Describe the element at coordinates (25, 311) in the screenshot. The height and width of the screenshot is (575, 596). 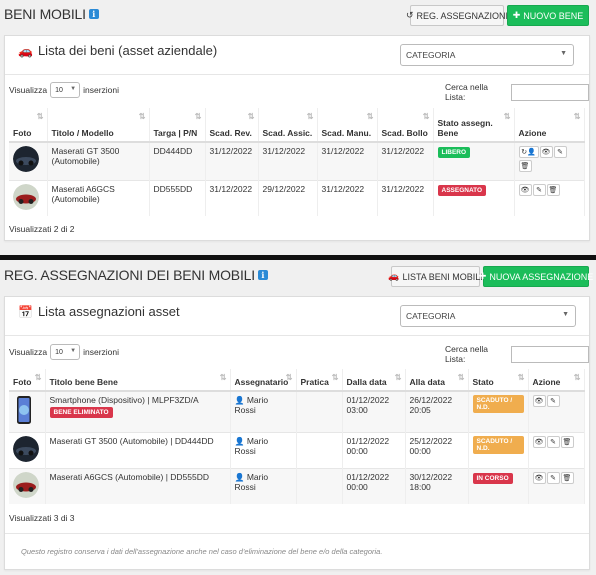
I see `calendar-plus-icon: 📅` at that location.